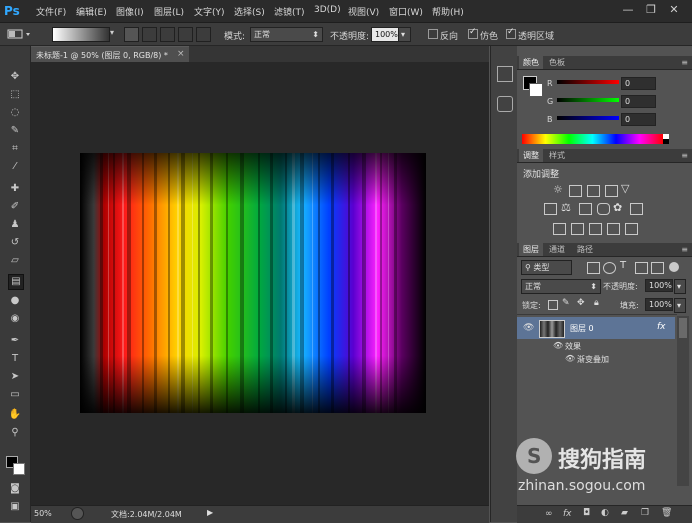  Describe the element at coordinates (559, 229) in the screenshot. I see `invert-icon` at that location.